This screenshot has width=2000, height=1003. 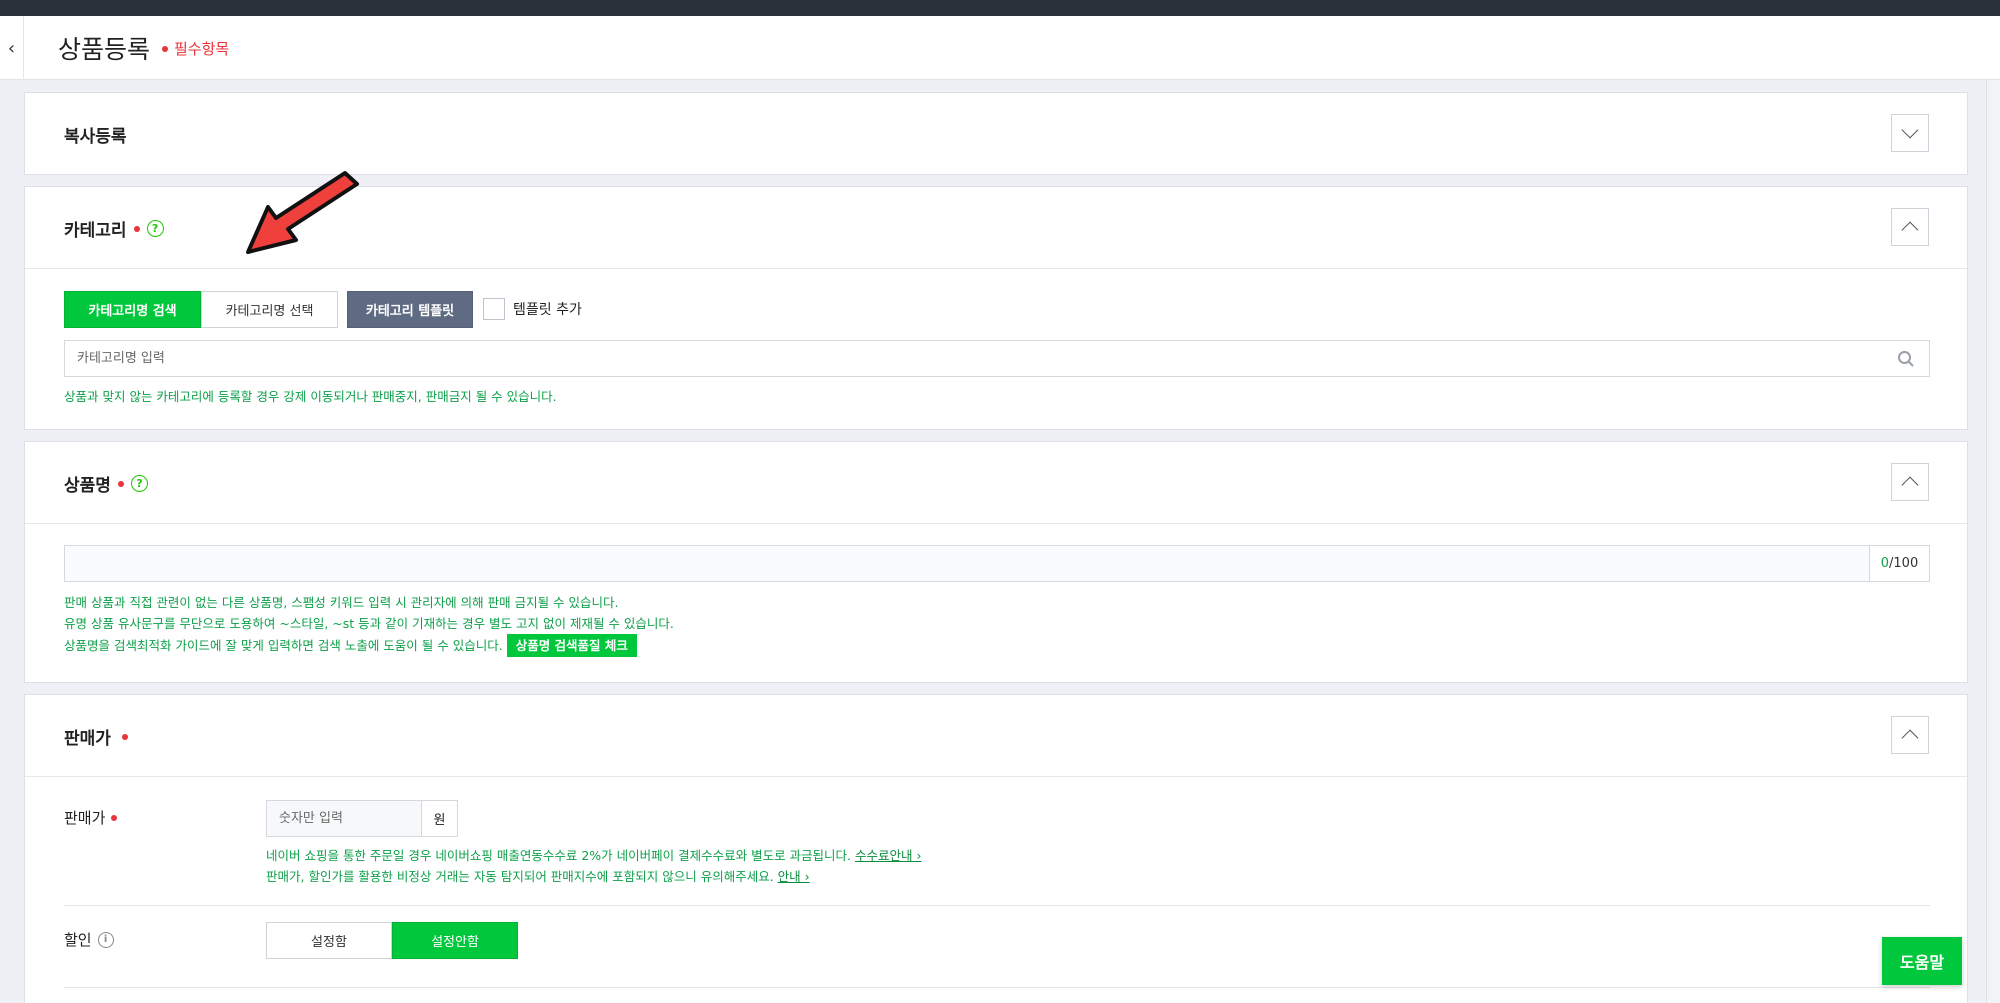 What do you see at coordinates (95, 137) in the screenshot?
I see `section-title: 복사등록` at bounding box center [95, 137].